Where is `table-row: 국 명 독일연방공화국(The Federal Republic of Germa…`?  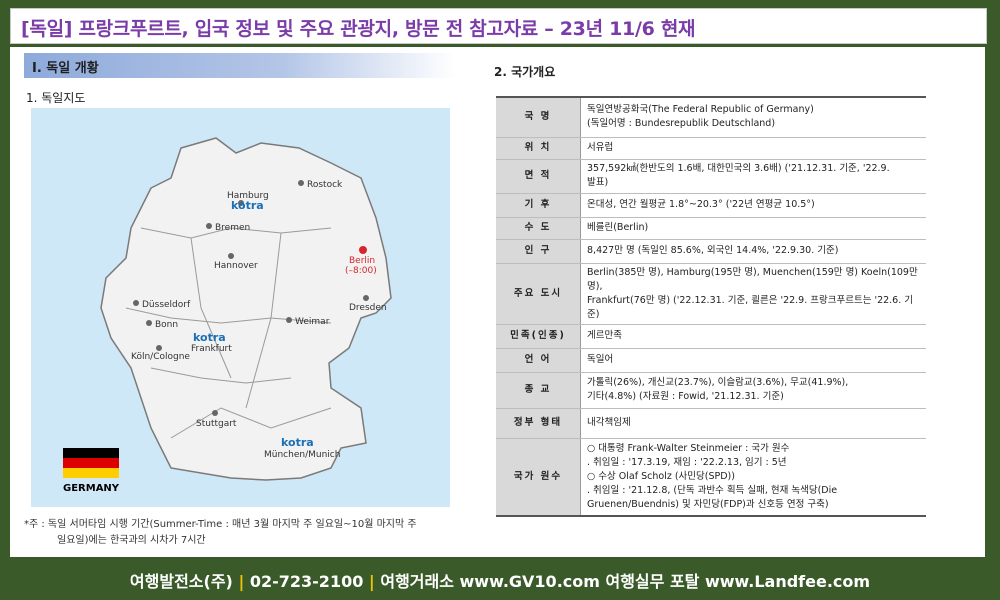
table-row: 국 명 독일연방공화국(The Federal Republic of Germa… is located at coordinates (711, 117).